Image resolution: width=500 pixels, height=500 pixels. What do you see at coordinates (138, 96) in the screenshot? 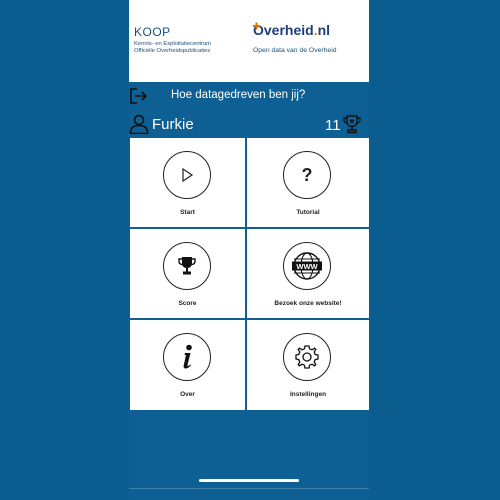
I see `logout-icon` at bounding box center [138, 96].